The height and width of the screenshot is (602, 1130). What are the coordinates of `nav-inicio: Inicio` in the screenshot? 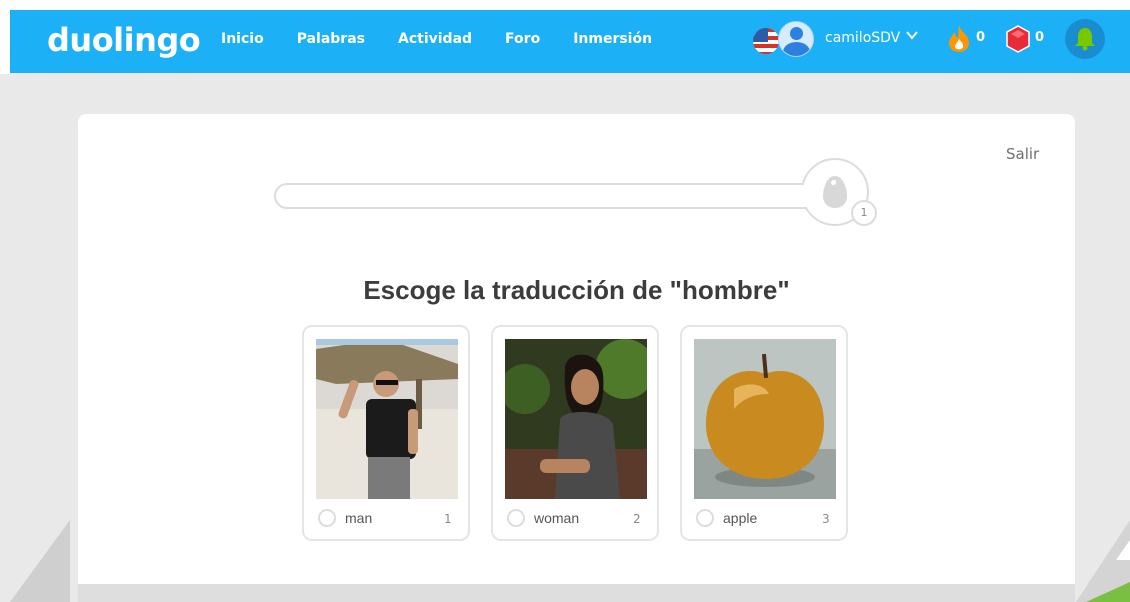 It's located at (242, 39).